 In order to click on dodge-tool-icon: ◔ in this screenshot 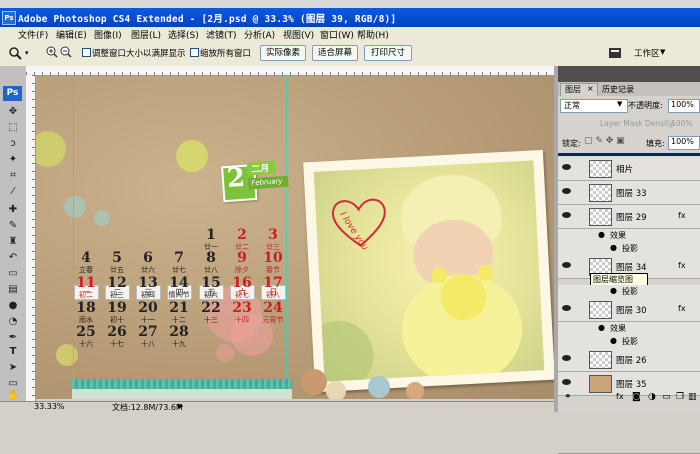, I will do `click(13, 322)`.